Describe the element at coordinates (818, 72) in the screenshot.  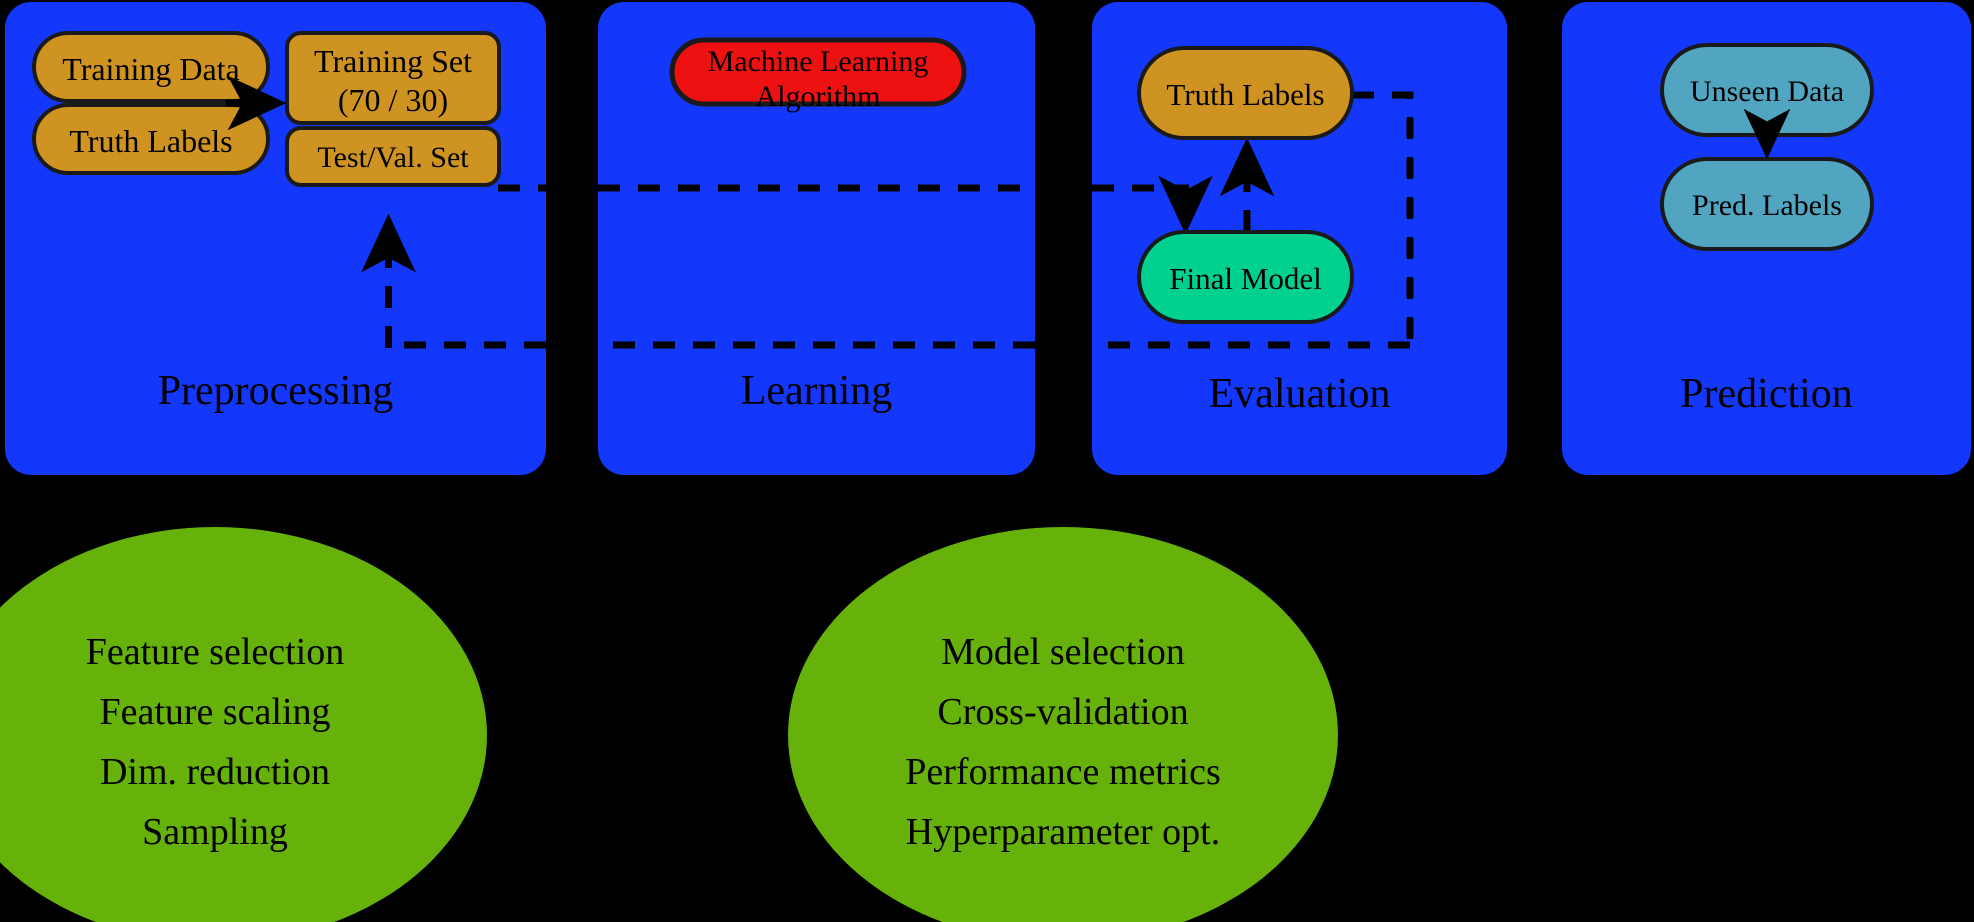
I see `node-ml-algorithm-shape` at that location.